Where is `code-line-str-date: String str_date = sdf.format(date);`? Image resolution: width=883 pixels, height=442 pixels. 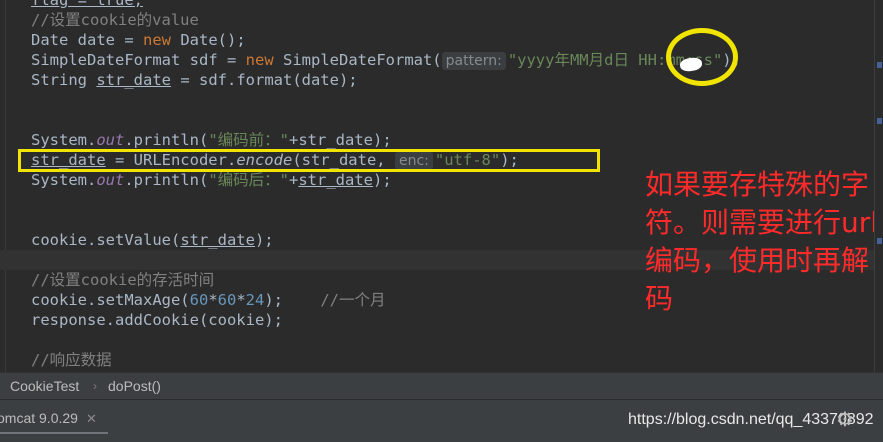
code-line-str-date: String str_date = sdf.format(date); is located at coordinates (194, 80).